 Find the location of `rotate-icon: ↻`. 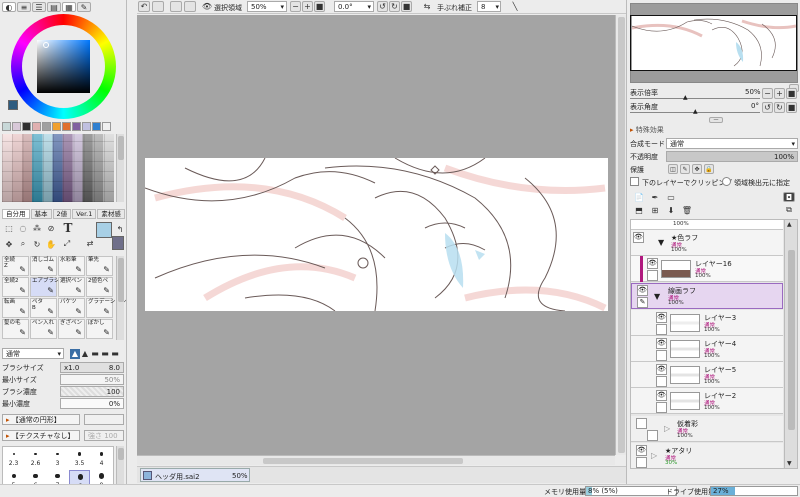

rotate-icon: ↻ is located at coordinates (37, 244).